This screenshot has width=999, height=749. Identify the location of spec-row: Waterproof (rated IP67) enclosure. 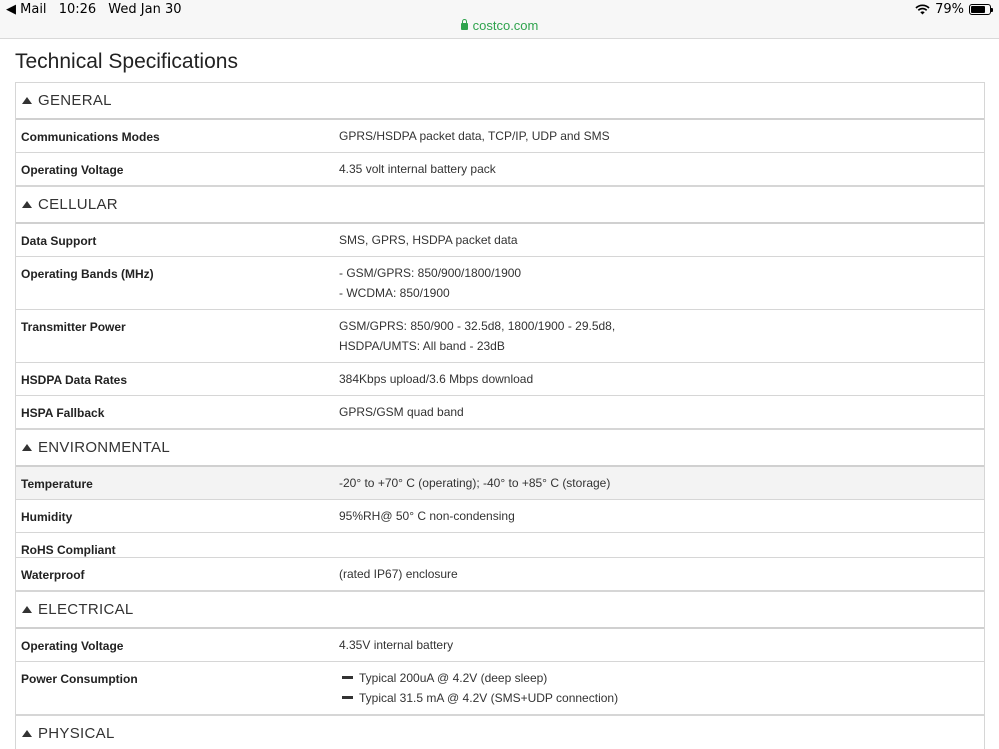
(500, 574).